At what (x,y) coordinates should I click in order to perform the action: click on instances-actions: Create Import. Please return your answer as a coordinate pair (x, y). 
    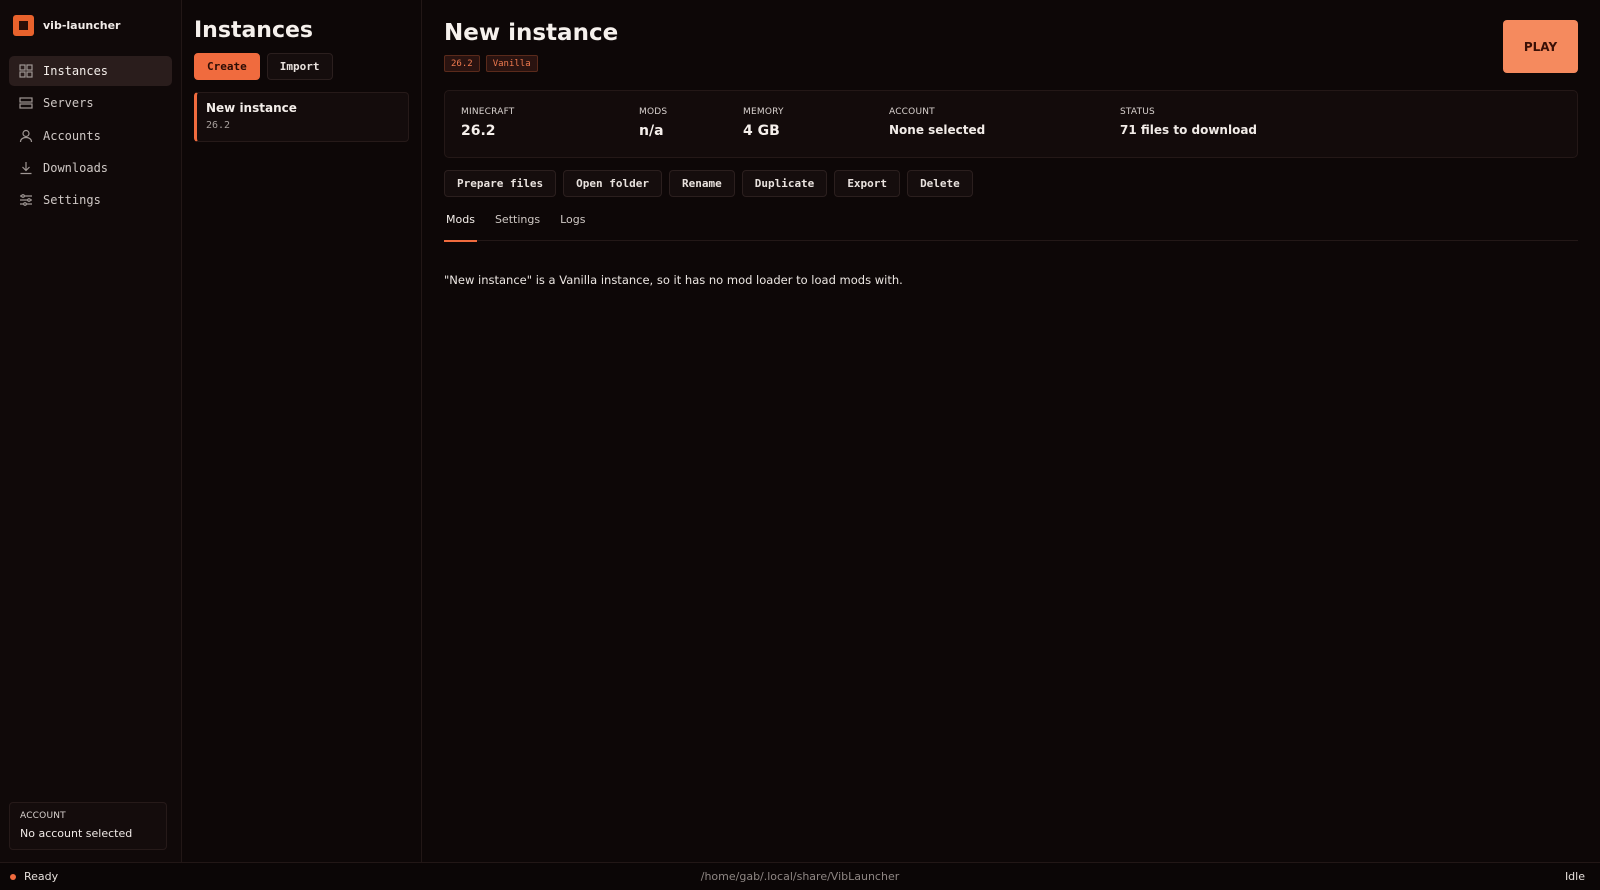
    Looking at the image, I should click on (301, 66).